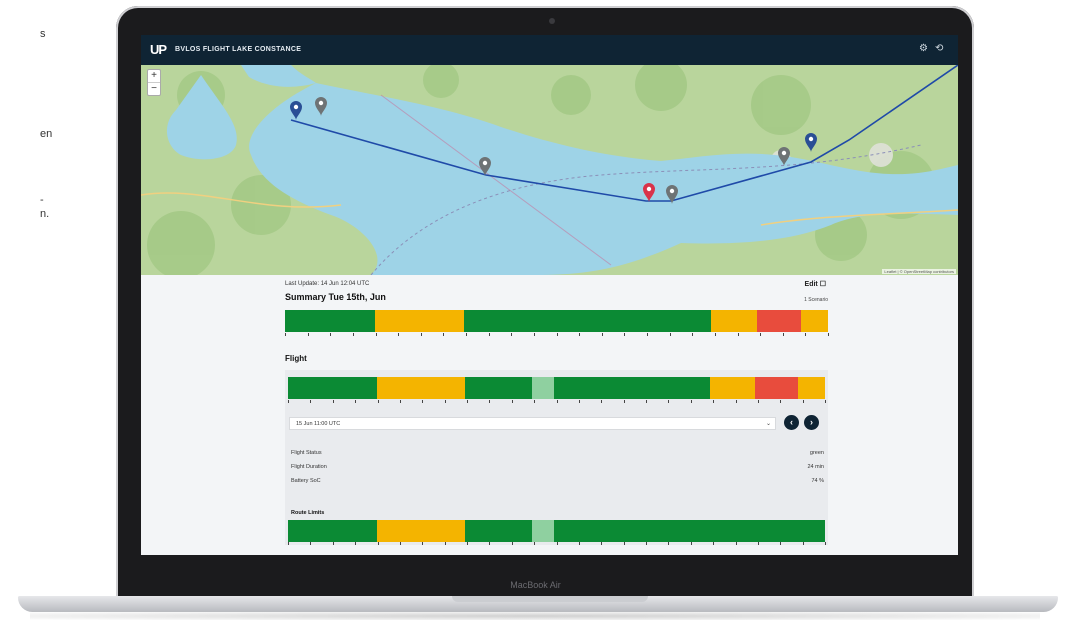  I want to click on next-button: ›, so click(811, 422).